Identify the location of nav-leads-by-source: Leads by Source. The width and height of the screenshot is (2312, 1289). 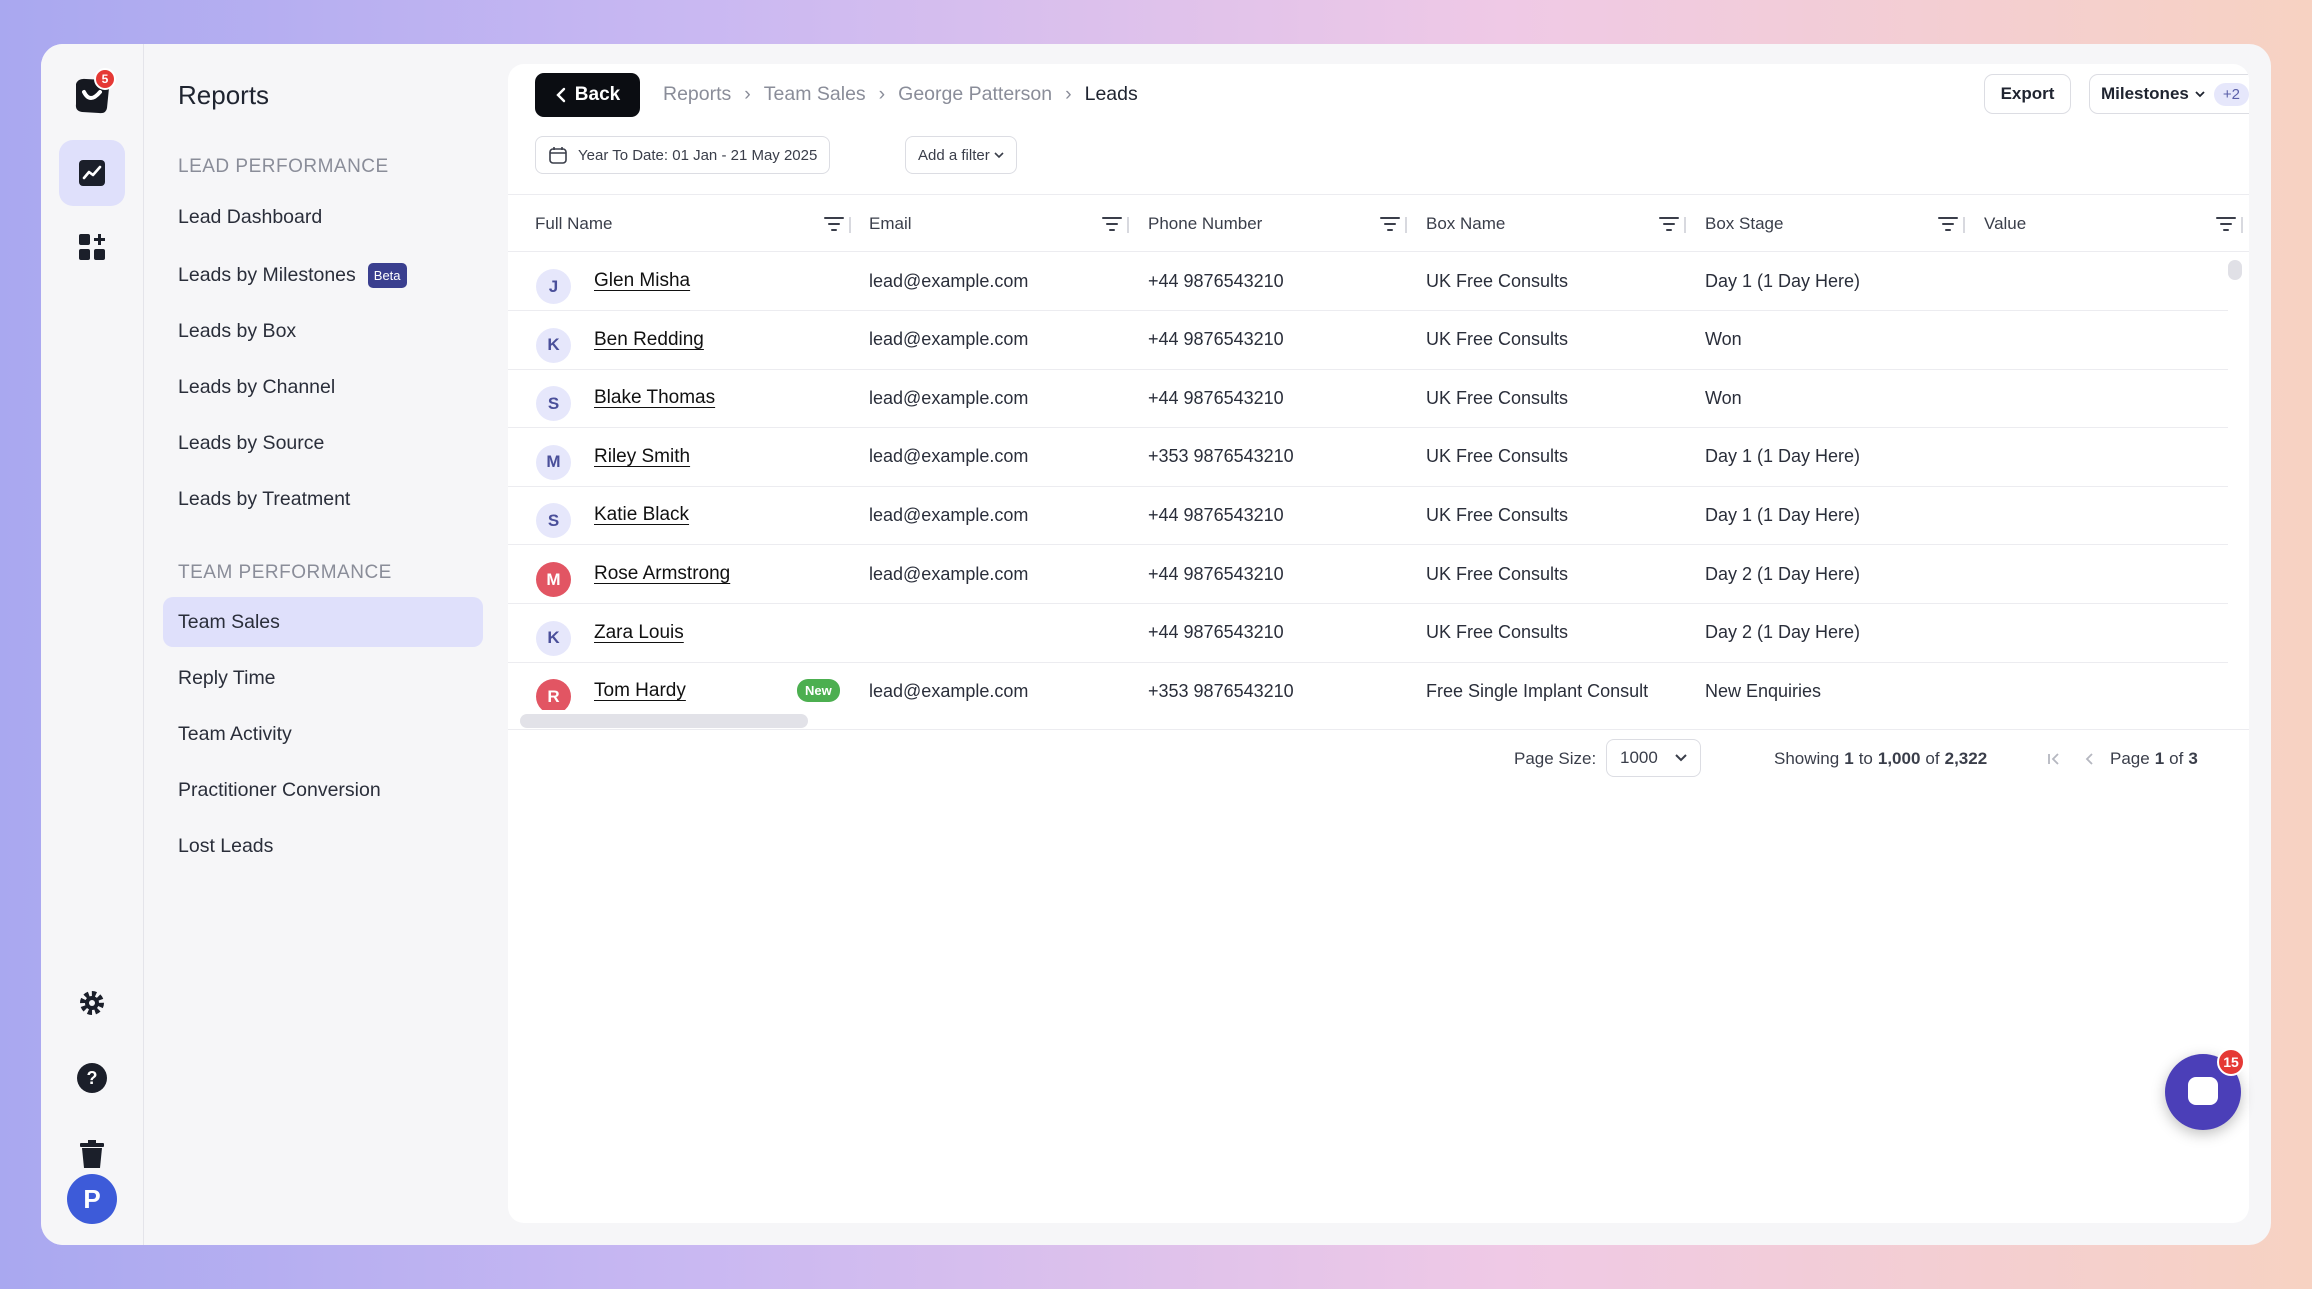
(323, 443).